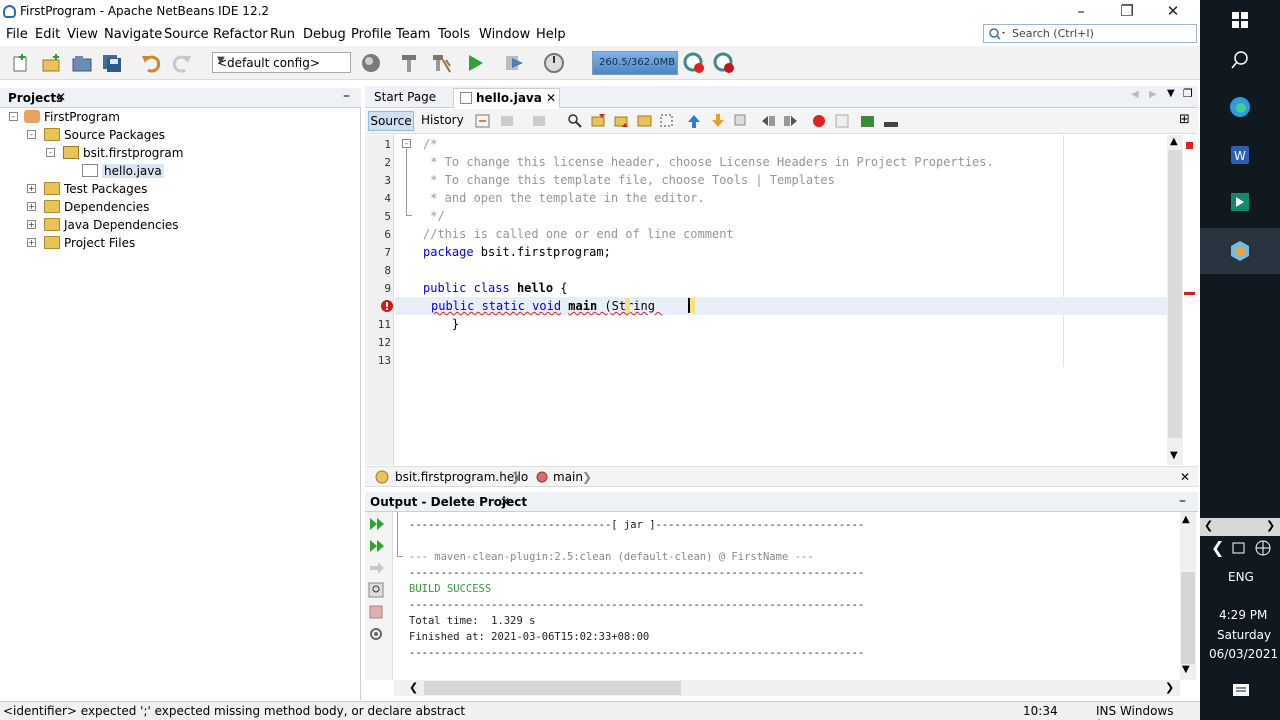  What do you see at coordinates (891, 121) in the screenshot?
I see `uncomment-icon` at bounding box center [891, 121].